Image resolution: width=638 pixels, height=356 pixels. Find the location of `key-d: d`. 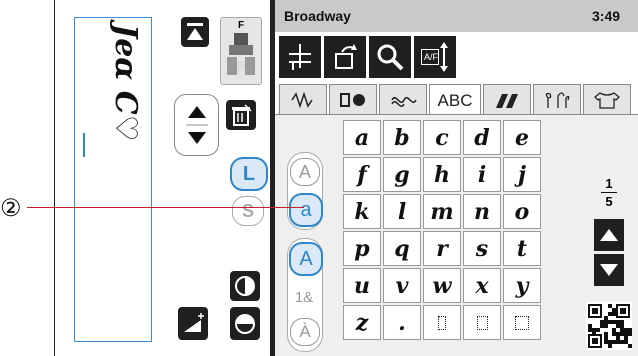

key-d: d is located at coordinates (482, 137).